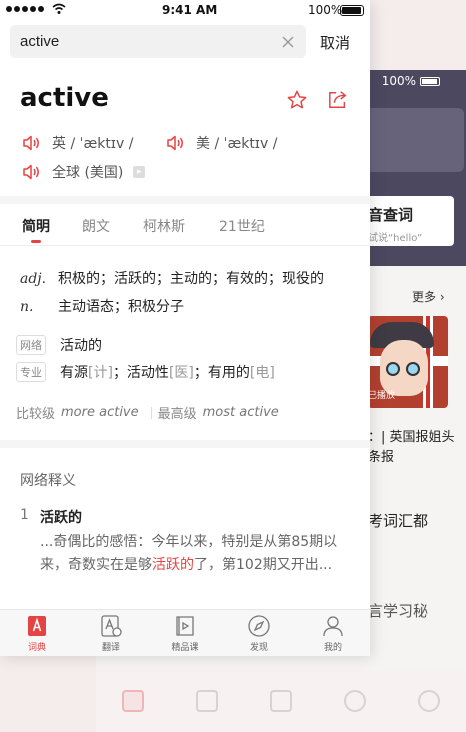 This screenshot has width=466, height=732. What do you see at coordinates (36, 414) in the screenshot?
I see `comparative-label: 比较级` at bounding box center [36, 414].